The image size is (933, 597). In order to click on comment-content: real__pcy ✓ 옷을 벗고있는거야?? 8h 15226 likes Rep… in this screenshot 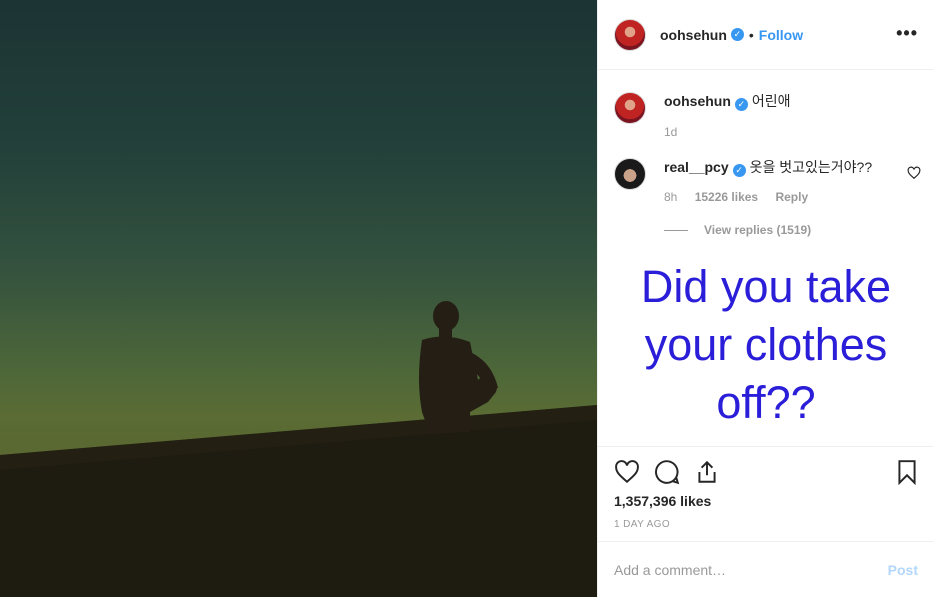, I will do `click(768, 181)`.